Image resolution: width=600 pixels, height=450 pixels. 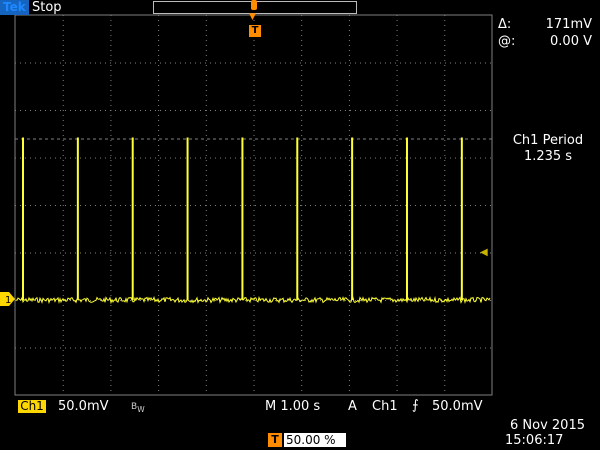 I want to click on cursor-delta-label: Δ:, so click(x=505, y=24).